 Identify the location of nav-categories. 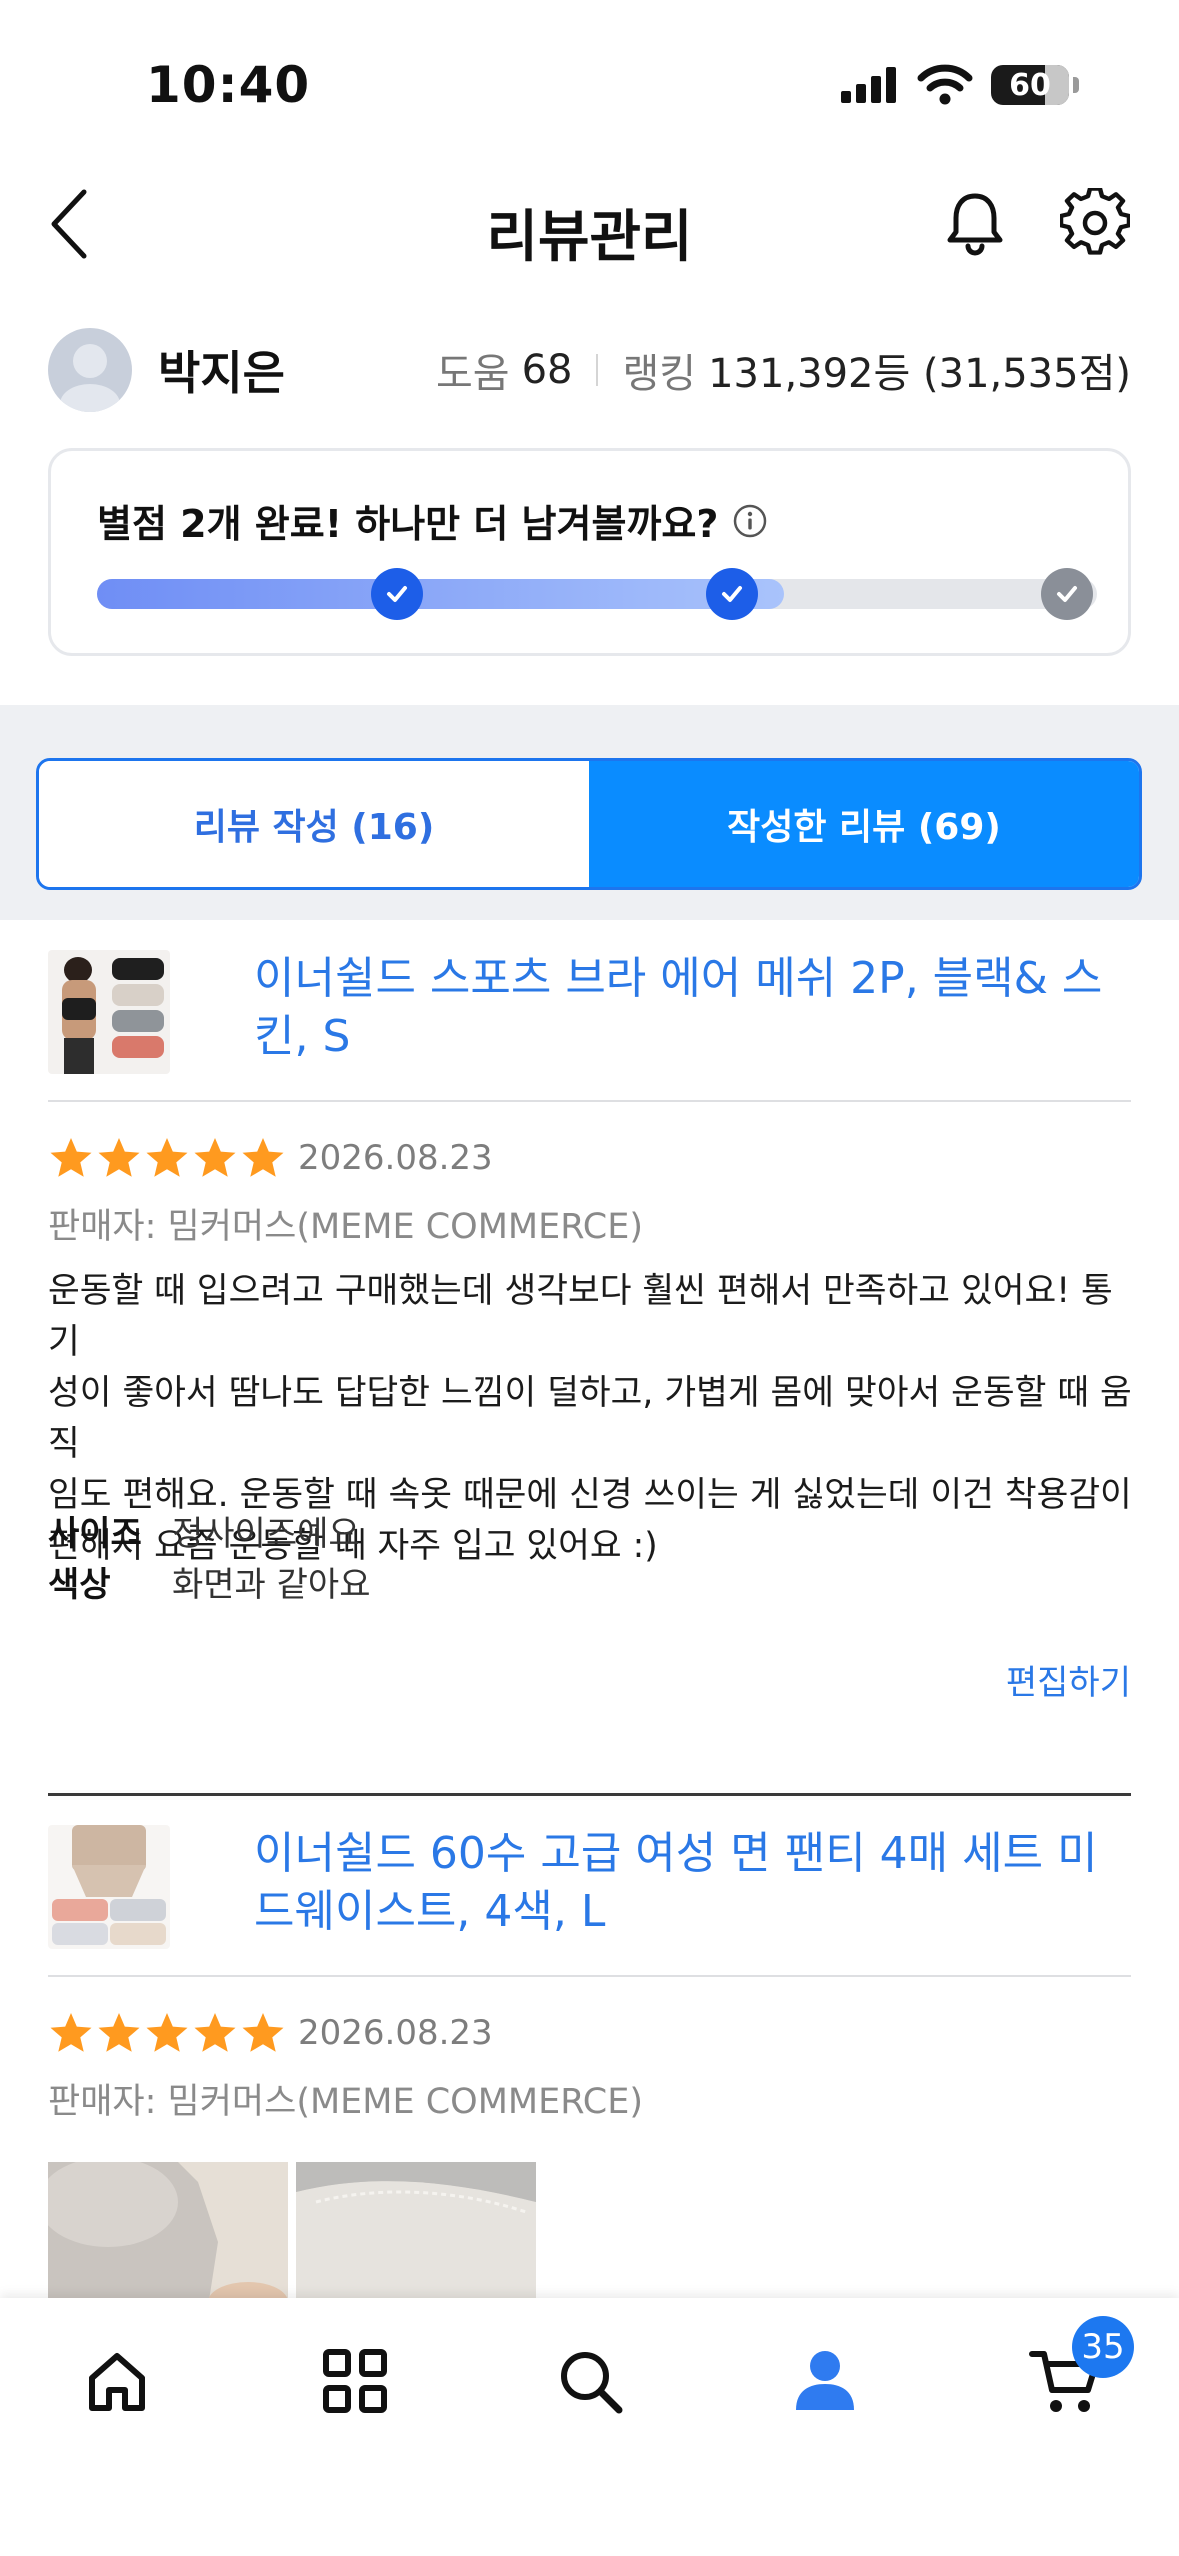
(355, 2381).